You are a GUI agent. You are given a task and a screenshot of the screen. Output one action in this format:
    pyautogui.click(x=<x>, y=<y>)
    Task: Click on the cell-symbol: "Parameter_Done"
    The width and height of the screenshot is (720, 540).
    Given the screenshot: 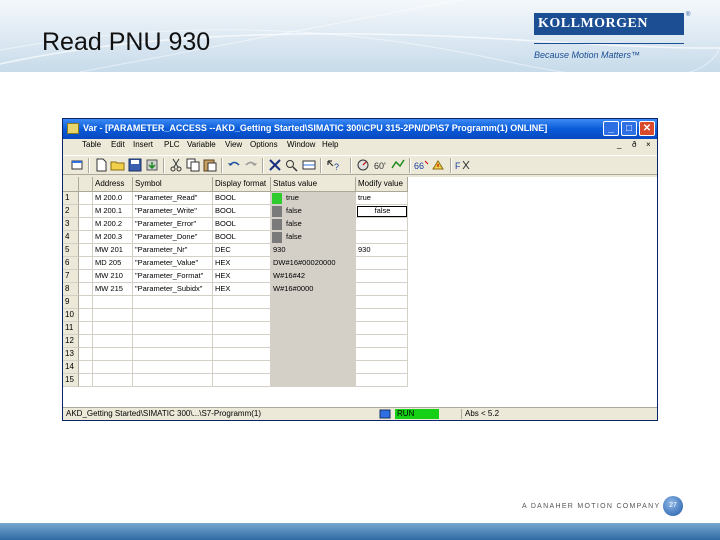 What is the action you would take?
    pyautogui.click(x=173, y=237)
    